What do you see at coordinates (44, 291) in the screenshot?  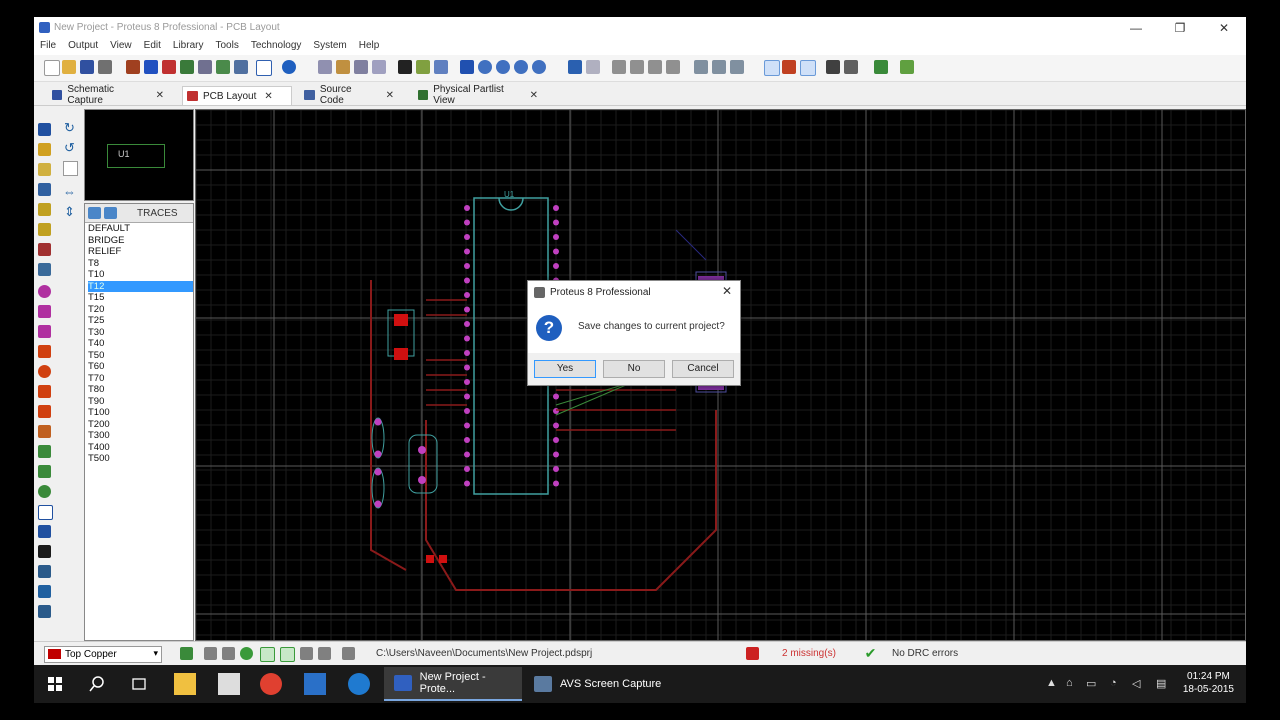 I see `round-pad-icon` at bounding box center [44, 291].